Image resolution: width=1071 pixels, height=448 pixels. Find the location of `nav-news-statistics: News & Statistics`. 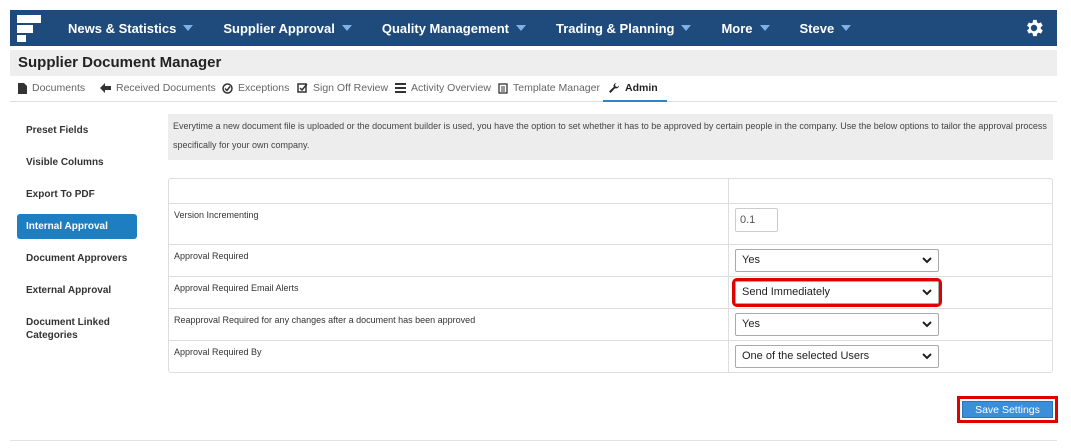

nav-news-statistics: News & Statistics is located at coordinates (131, 28).